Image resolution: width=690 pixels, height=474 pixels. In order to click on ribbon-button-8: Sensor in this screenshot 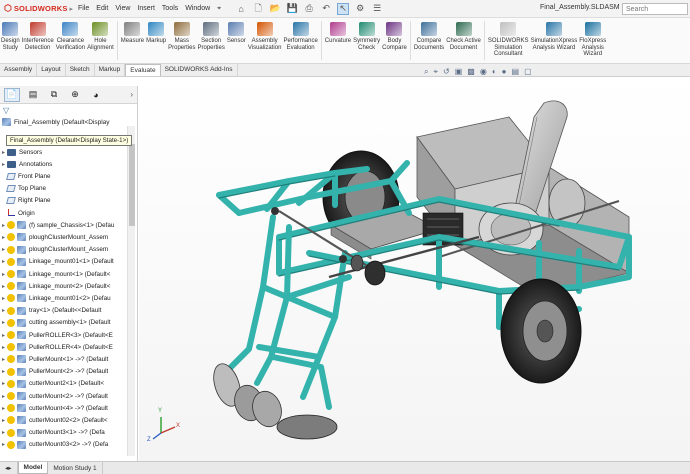, I will do `click(236, 40)`.